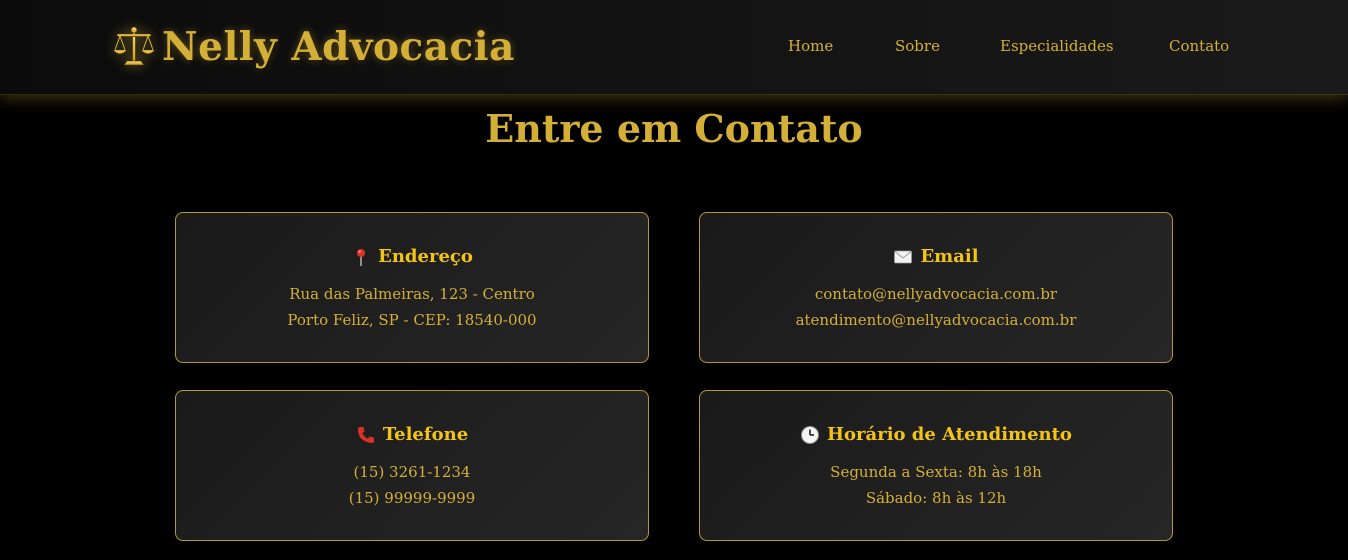  I want to click on address-line: Rua das Palmeiras, 123 - Centro, so click(412, 294).